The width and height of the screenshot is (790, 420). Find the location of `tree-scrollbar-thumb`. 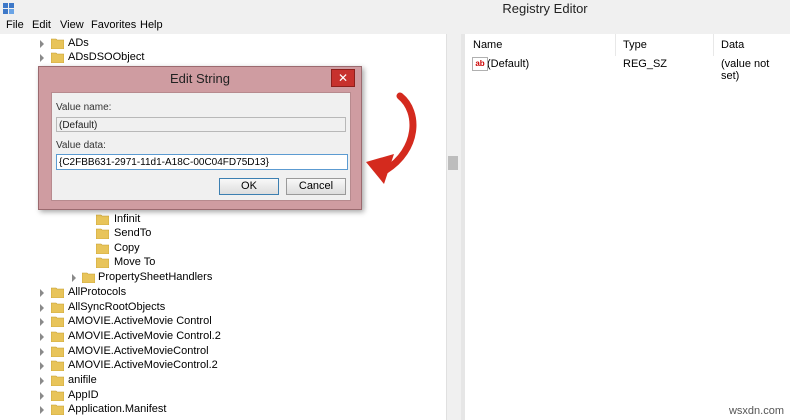

tree-scrollbar-thumb is located at coordinates (453, 163).